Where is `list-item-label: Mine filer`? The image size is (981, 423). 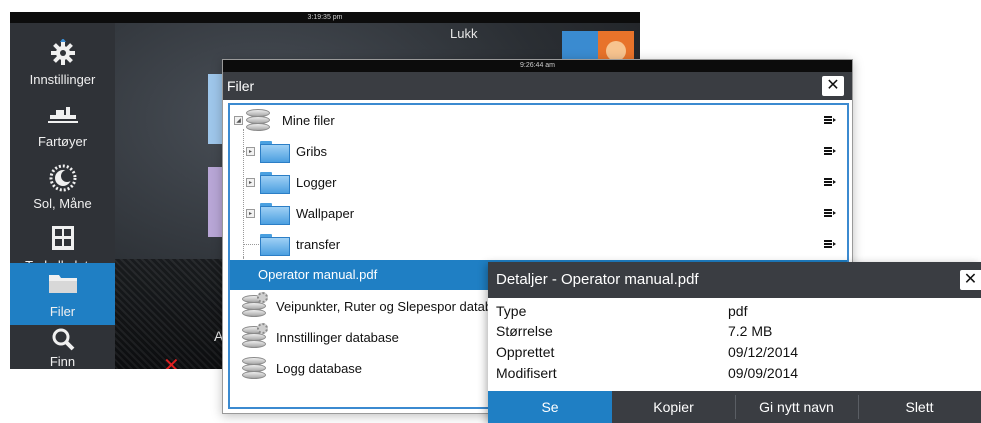 list-item-label: Mine filer is located at coordinates (308, 120).